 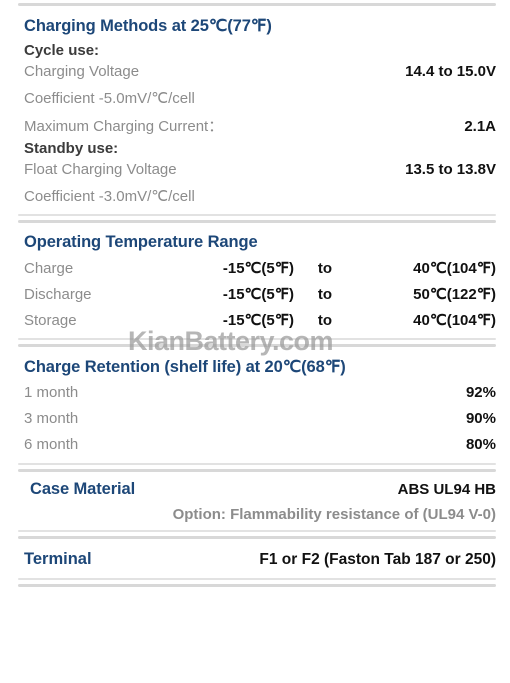 I want to click on table-row: 3 month 90%, so click(x=257, y=421).